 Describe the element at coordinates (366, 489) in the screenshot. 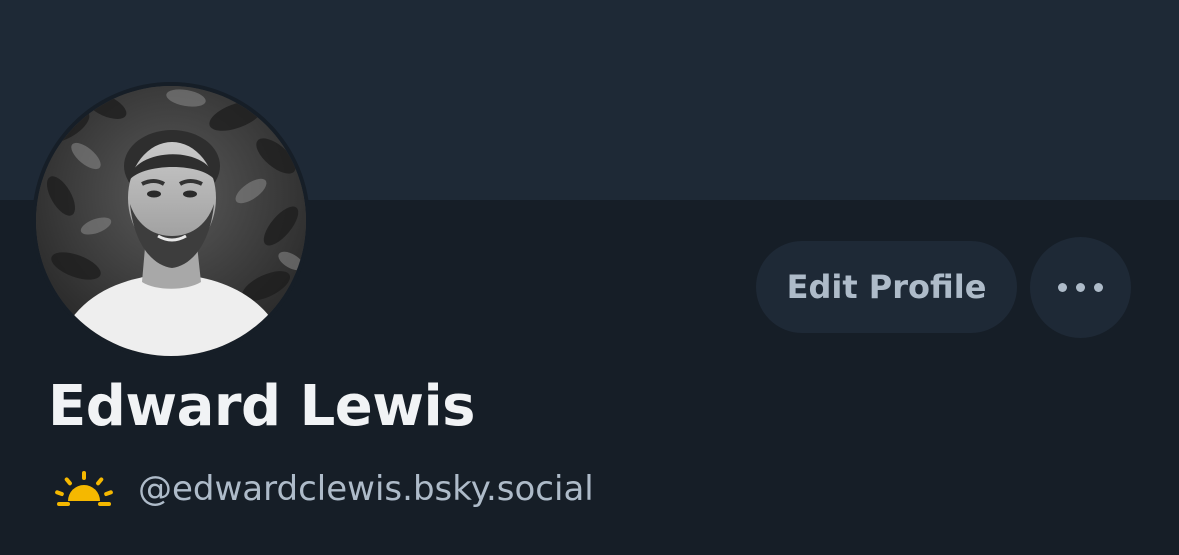

I see `profile-handle: @edwardclewis.bsky.social` at that location.